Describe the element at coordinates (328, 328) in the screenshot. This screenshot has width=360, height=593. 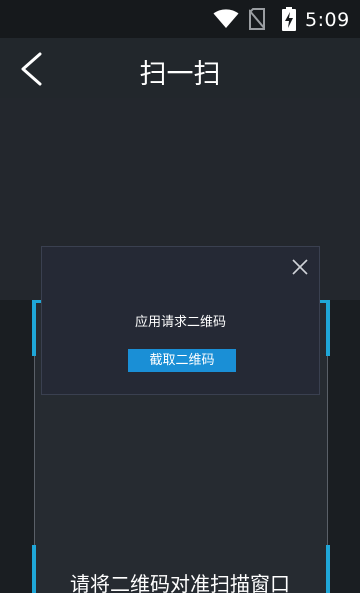
I see `scan-corner-top-right-vertical` at that location.